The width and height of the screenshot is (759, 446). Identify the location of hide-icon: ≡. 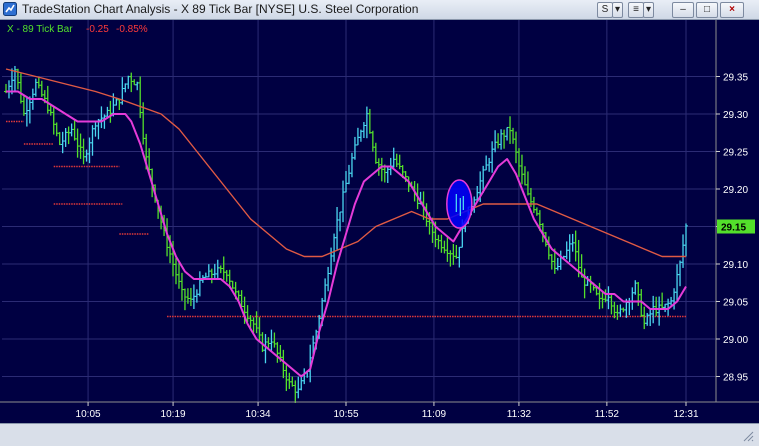
(636, 10).